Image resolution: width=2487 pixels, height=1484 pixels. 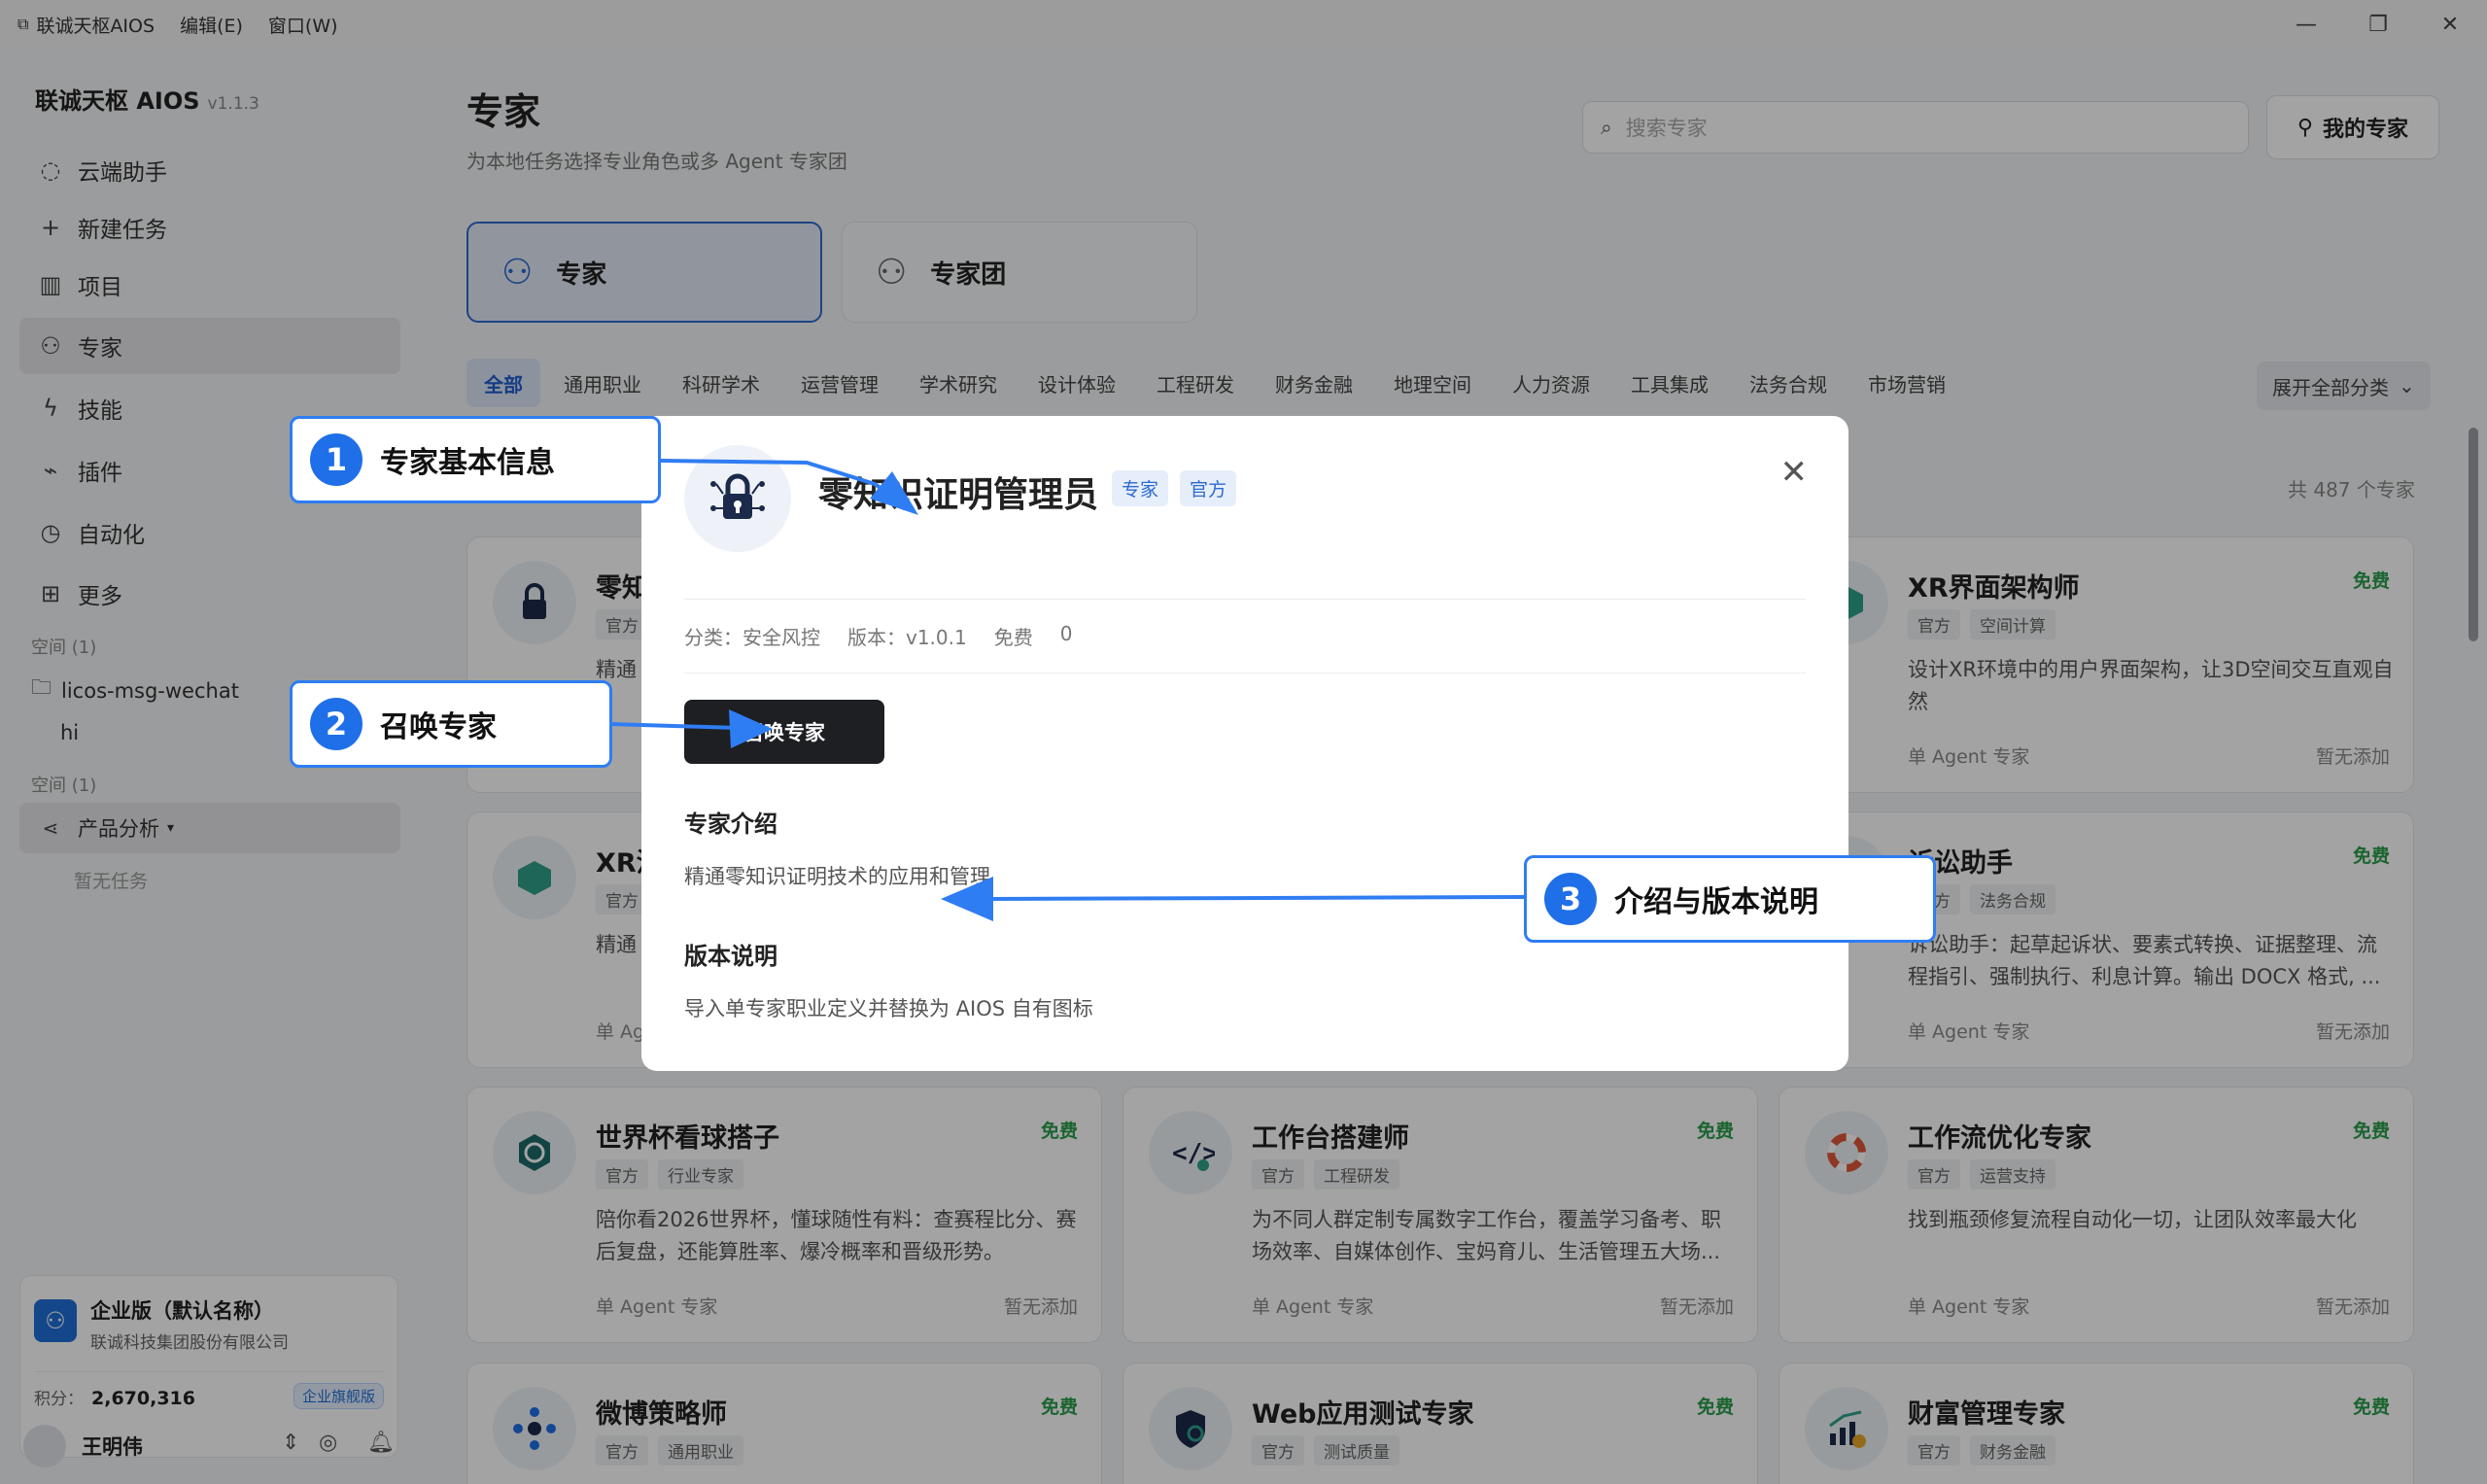 What do you see at coordinates (1794, 472) in the screenshot?
I see `close-icon: ✕` at bounding box center [1794, 472].